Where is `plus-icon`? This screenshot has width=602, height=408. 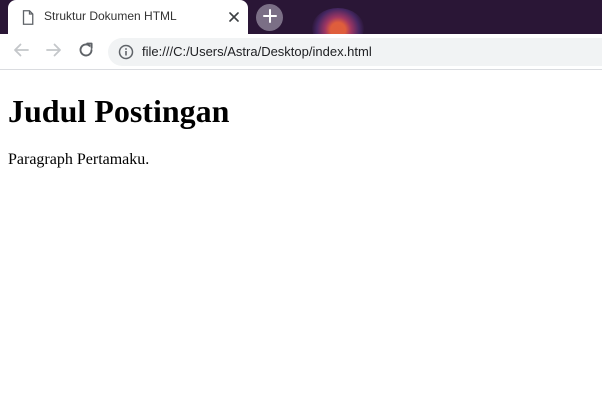 plus-icon is located at coordinates (269, 17).